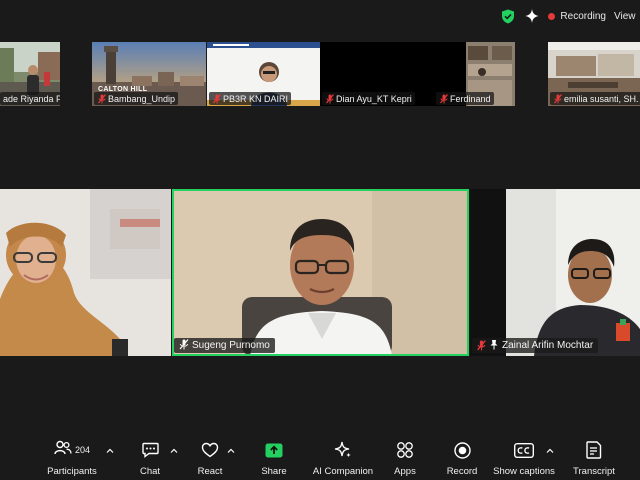 Image resolution: width=640 pixels, height=480 pixels. I want to click on heart-icon, so click(210, 450).